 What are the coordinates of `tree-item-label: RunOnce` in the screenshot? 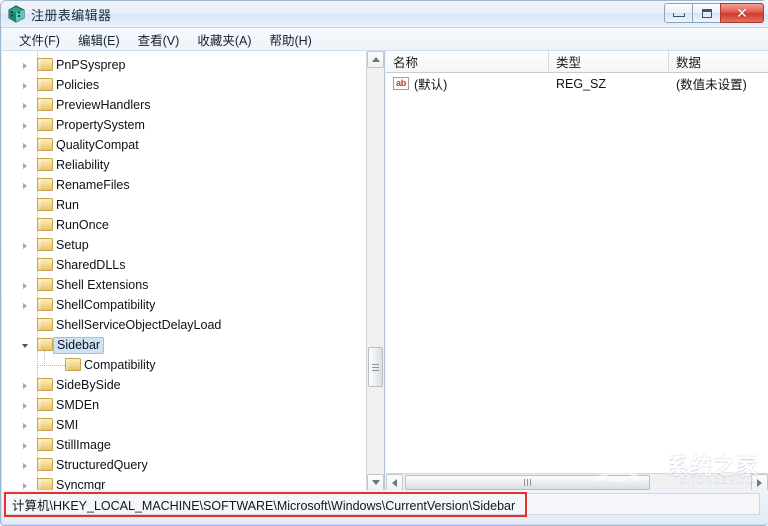 It's located at (82, 225).